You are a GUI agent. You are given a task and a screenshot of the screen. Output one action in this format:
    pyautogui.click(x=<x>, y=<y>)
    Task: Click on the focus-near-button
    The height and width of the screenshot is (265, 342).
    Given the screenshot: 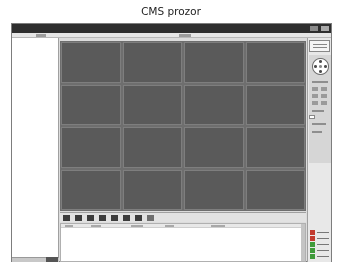 What is the action you would take?
    pyautogui.click(x=315, y=96)
    